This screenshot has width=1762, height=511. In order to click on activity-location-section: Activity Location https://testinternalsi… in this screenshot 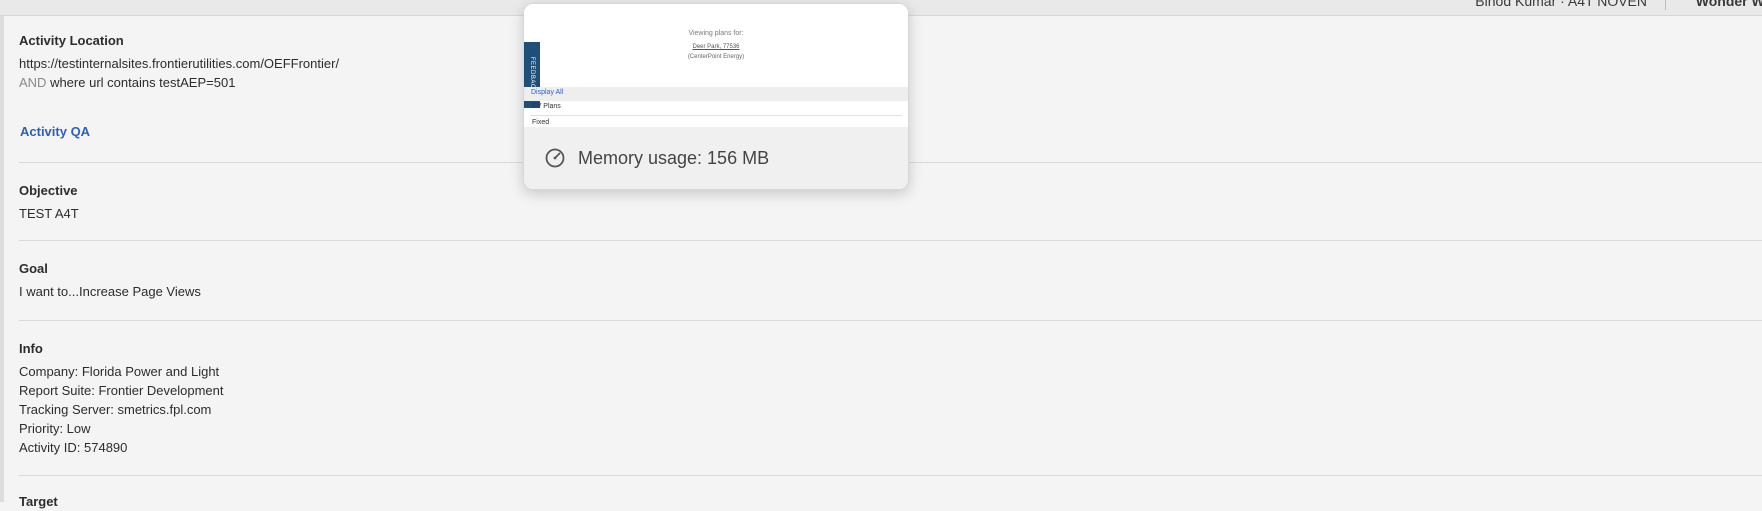, I will do `click(179, 62)`.